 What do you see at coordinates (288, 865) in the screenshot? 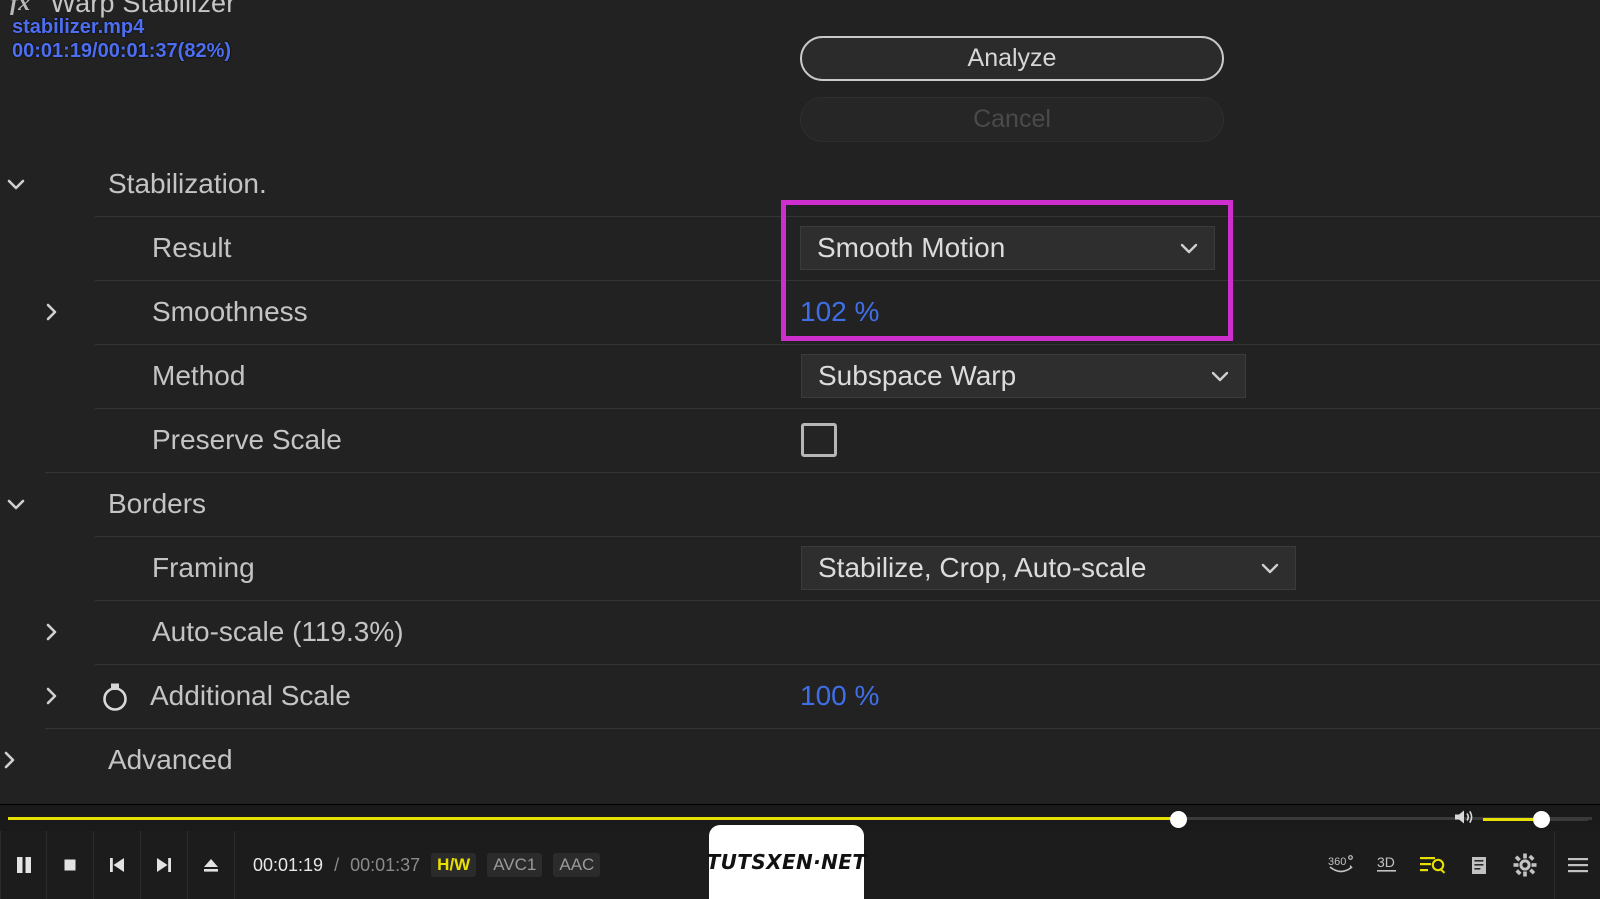
I see `current-timecode: 00:01:19` at bounding box center [288, 865].